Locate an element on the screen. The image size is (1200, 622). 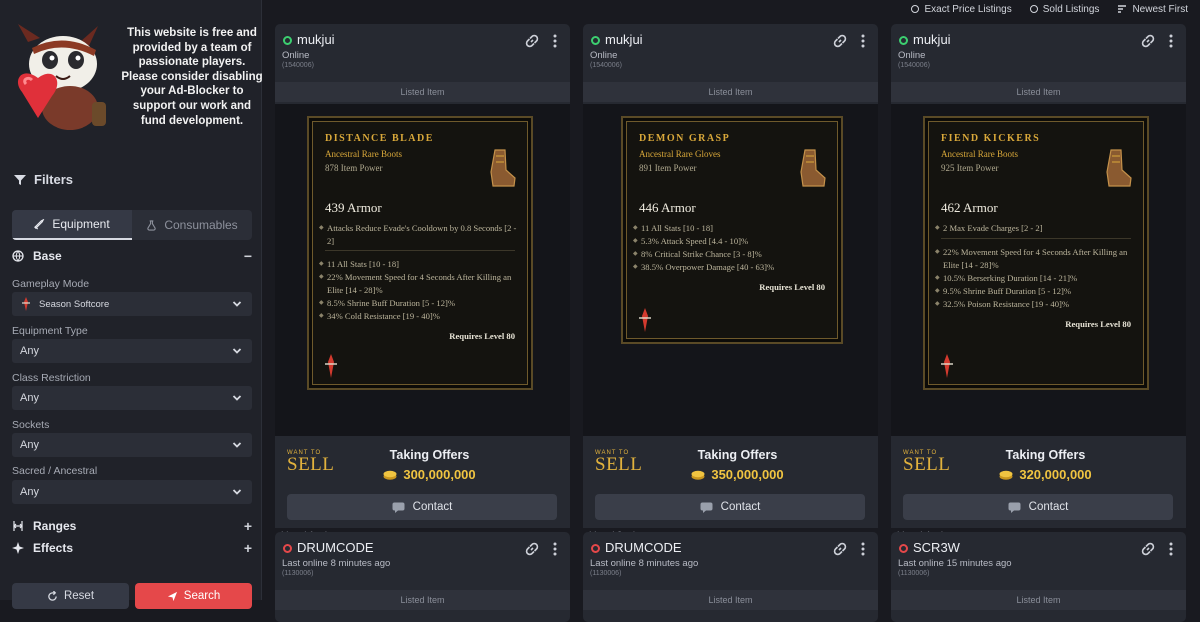
item-armor: 462 Armor is located at coordinates (969, 207).